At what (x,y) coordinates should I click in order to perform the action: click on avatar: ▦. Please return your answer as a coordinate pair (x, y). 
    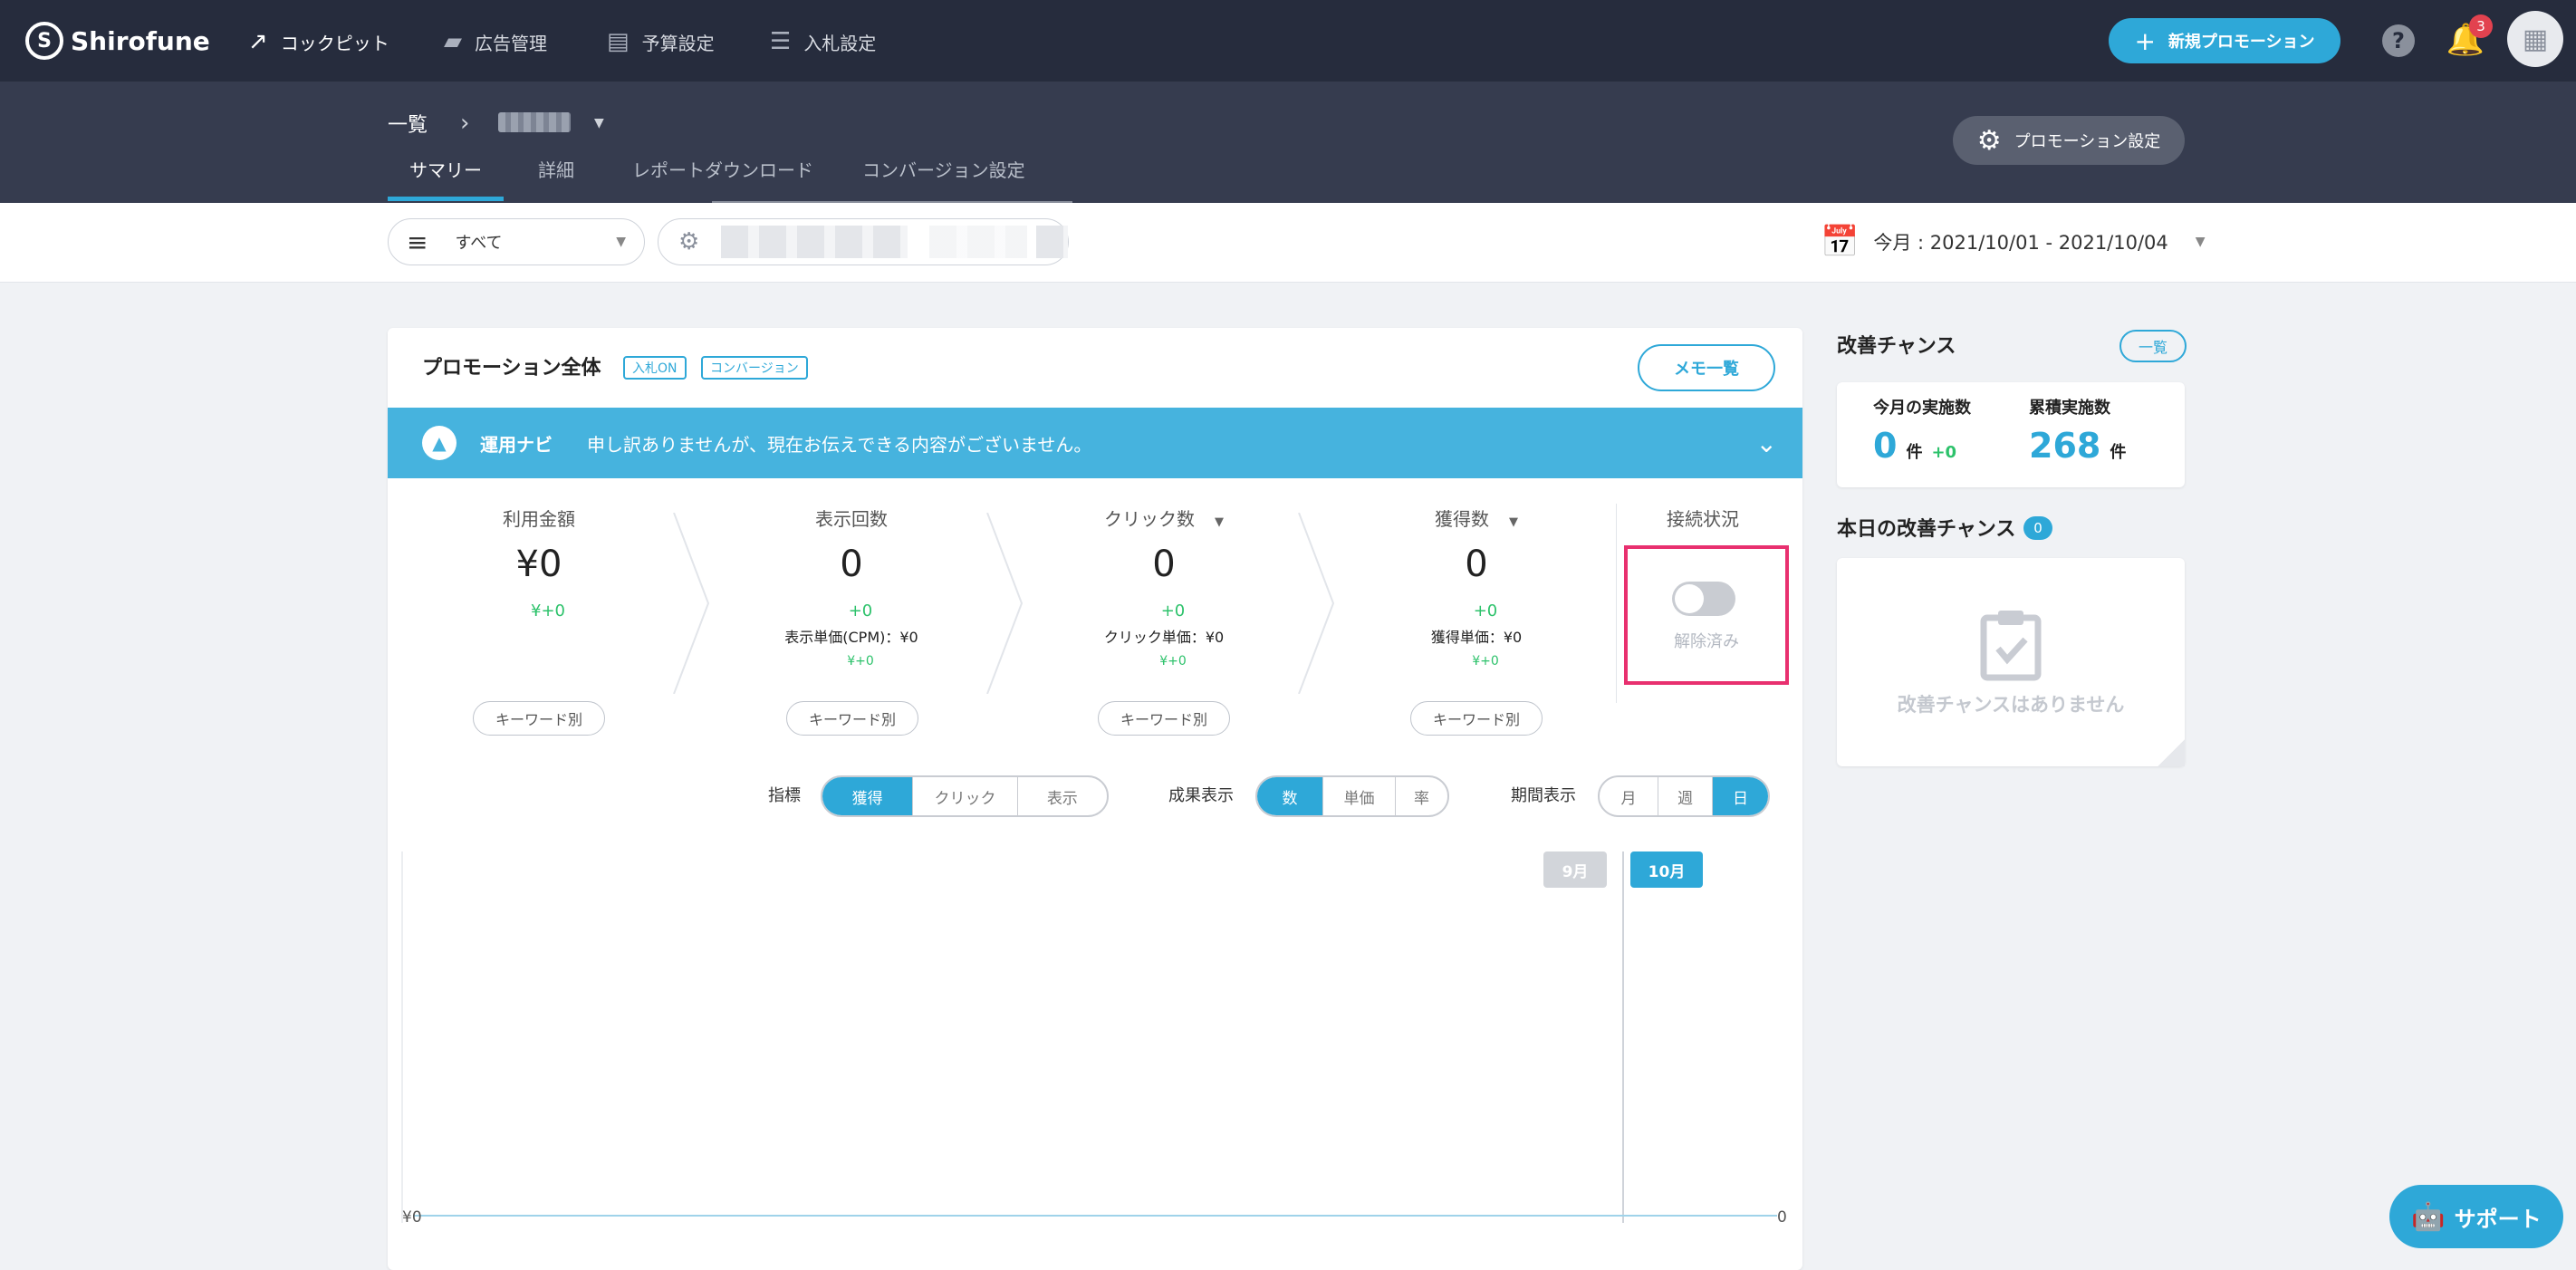
    Looking at the image, I should click on (2535, 39).